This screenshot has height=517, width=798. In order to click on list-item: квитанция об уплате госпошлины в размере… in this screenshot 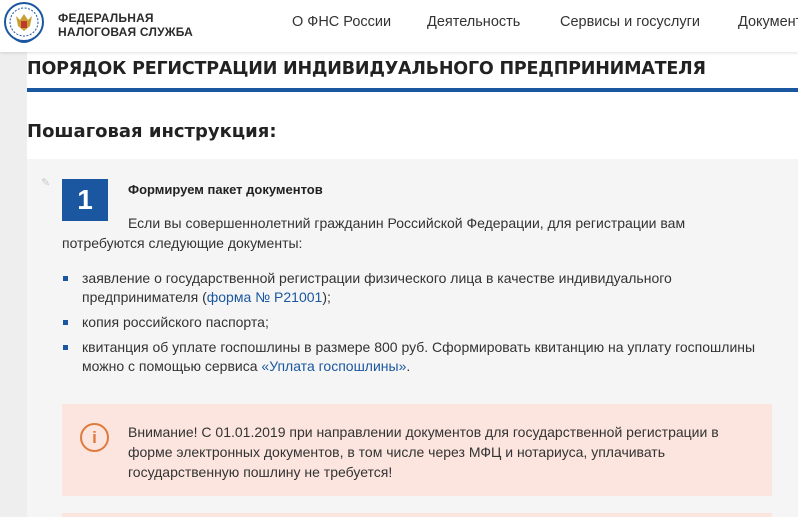, I will do `click(412, 357)`.